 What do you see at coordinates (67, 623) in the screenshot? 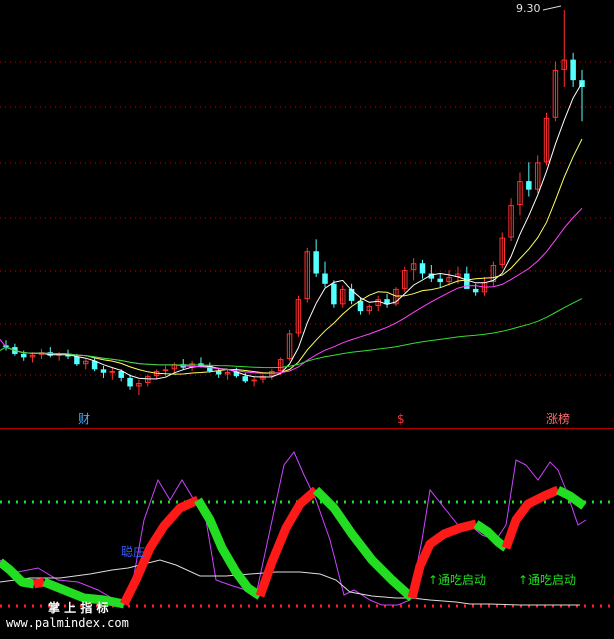
I see `watermark-url: www.palmindex.com` at bounding box center [67, 623].